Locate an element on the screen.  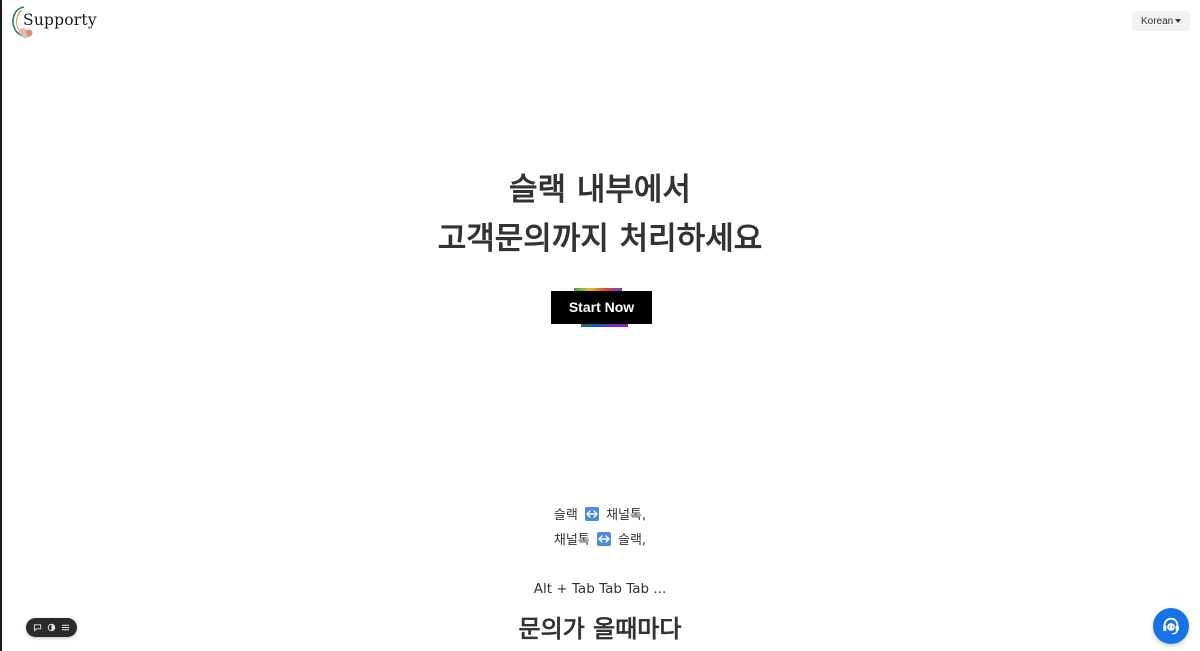
language-select-value: Korean is located at coordinates (1157, 21).